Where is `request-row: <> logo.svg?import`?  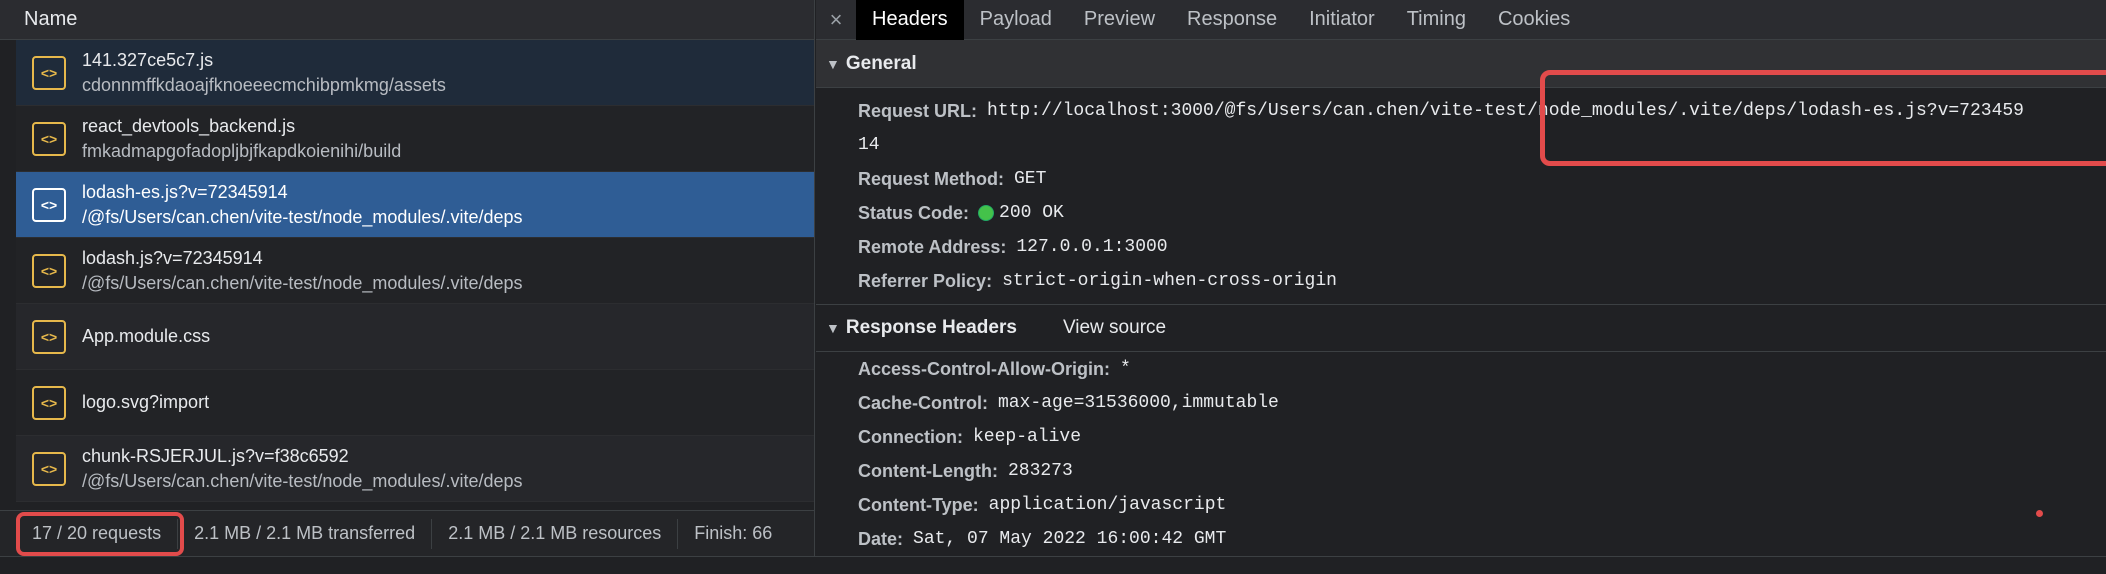 request-row: <> logo.svg?import is located at coordinates (415, 403).